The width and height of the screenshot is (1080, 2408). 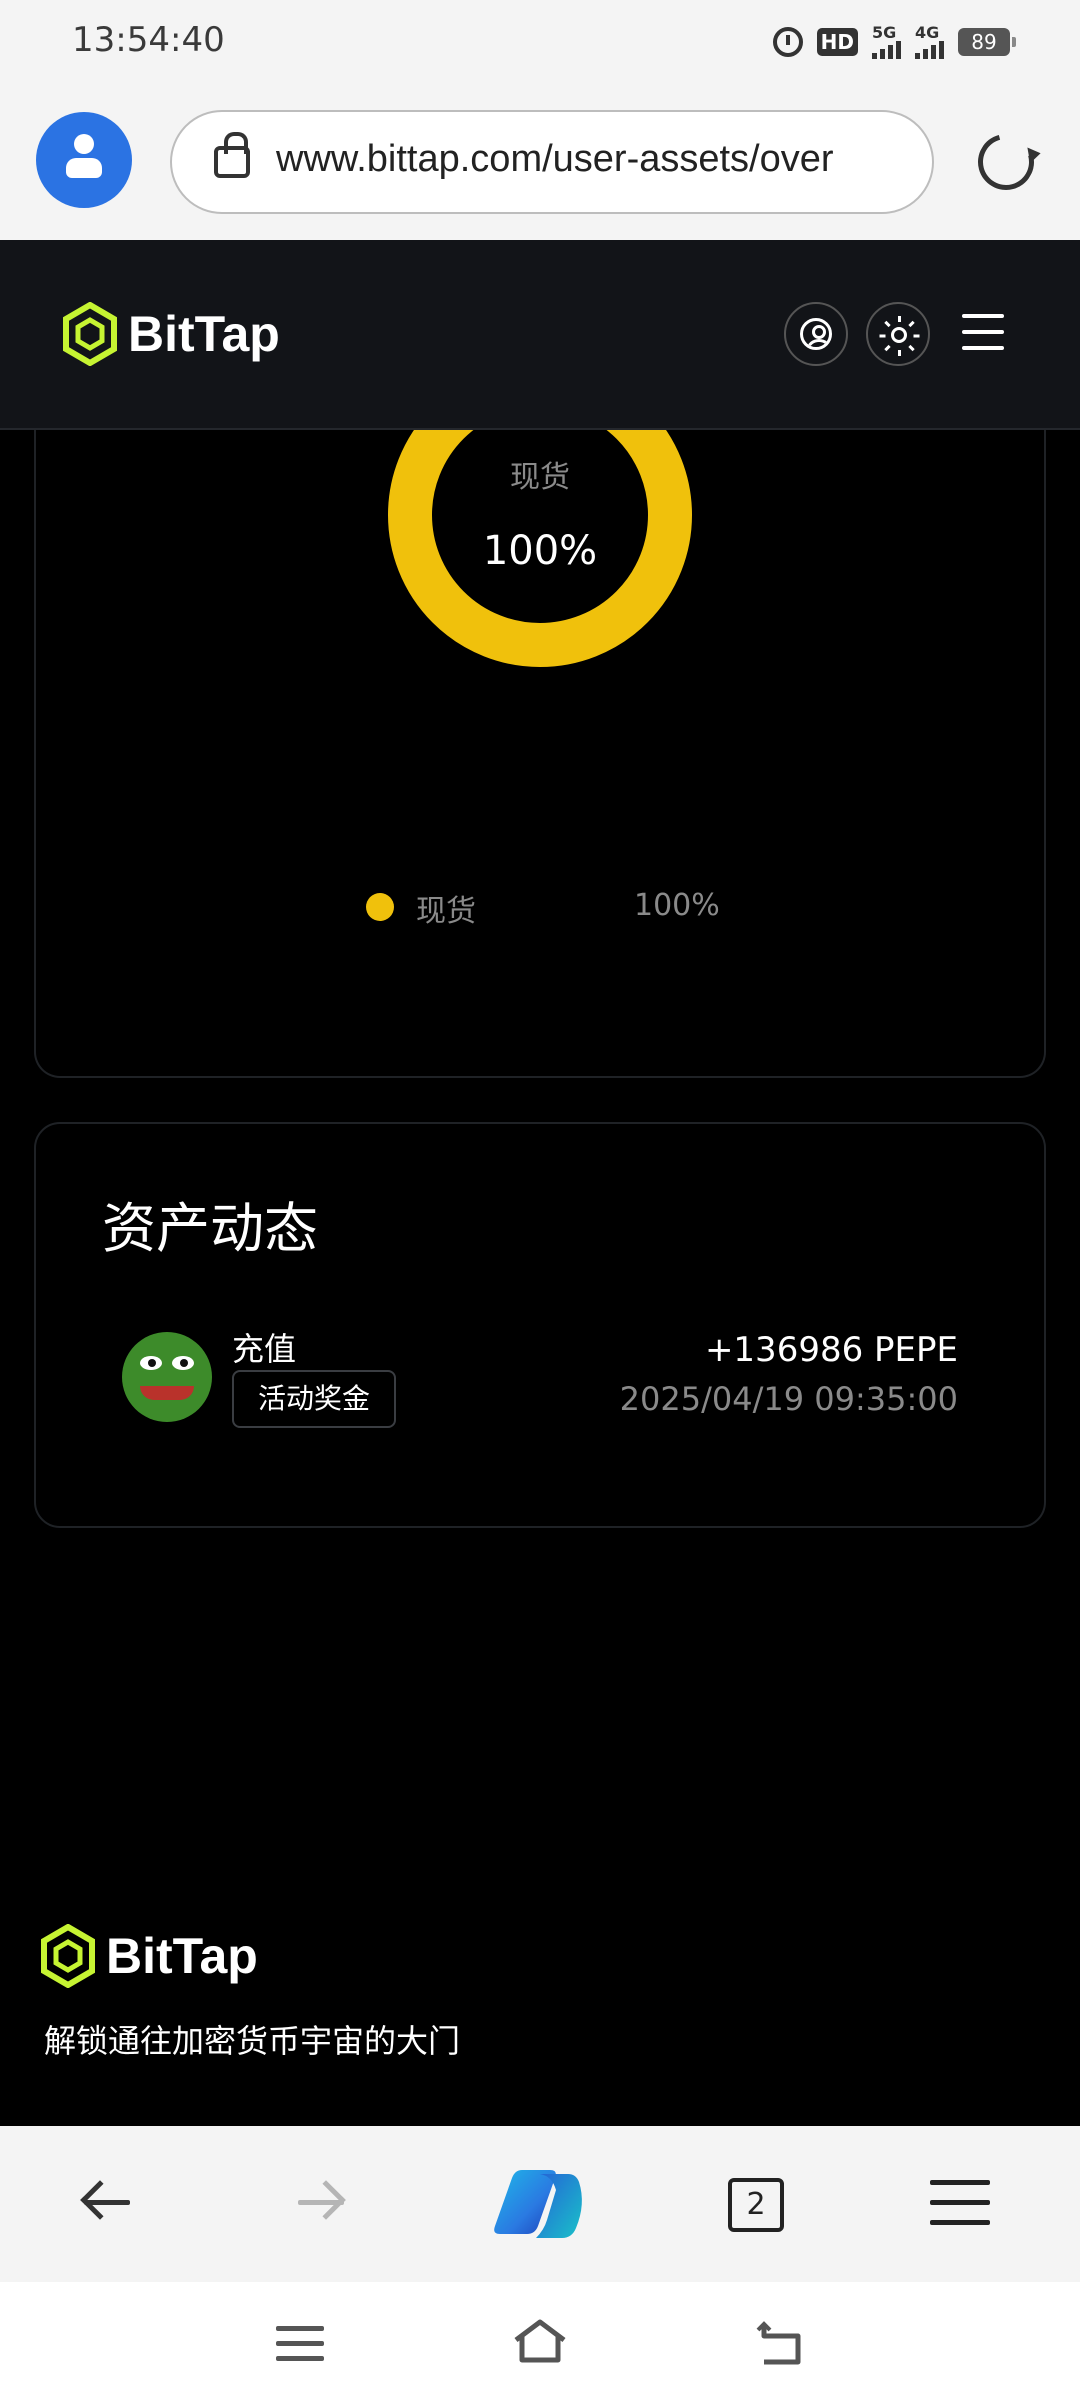 What do you see at coordinates (787, 42) in the screenshot?
I see `alarm-icon` at bounding box center [787, 42].